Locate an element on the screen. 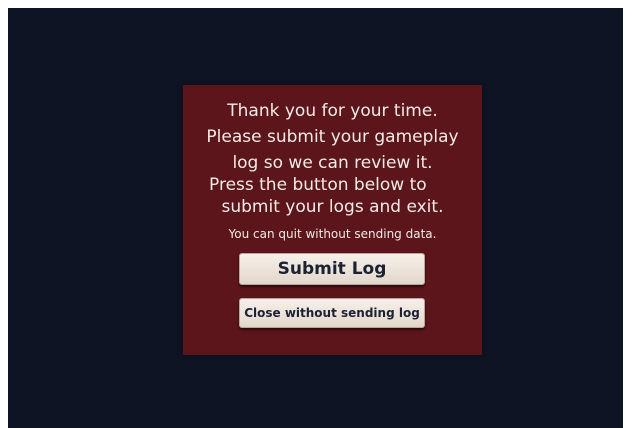 The width and height of the screenshot is (631, 428). message-line-1: Thank you for your time. is located at coordinates (332, 111).